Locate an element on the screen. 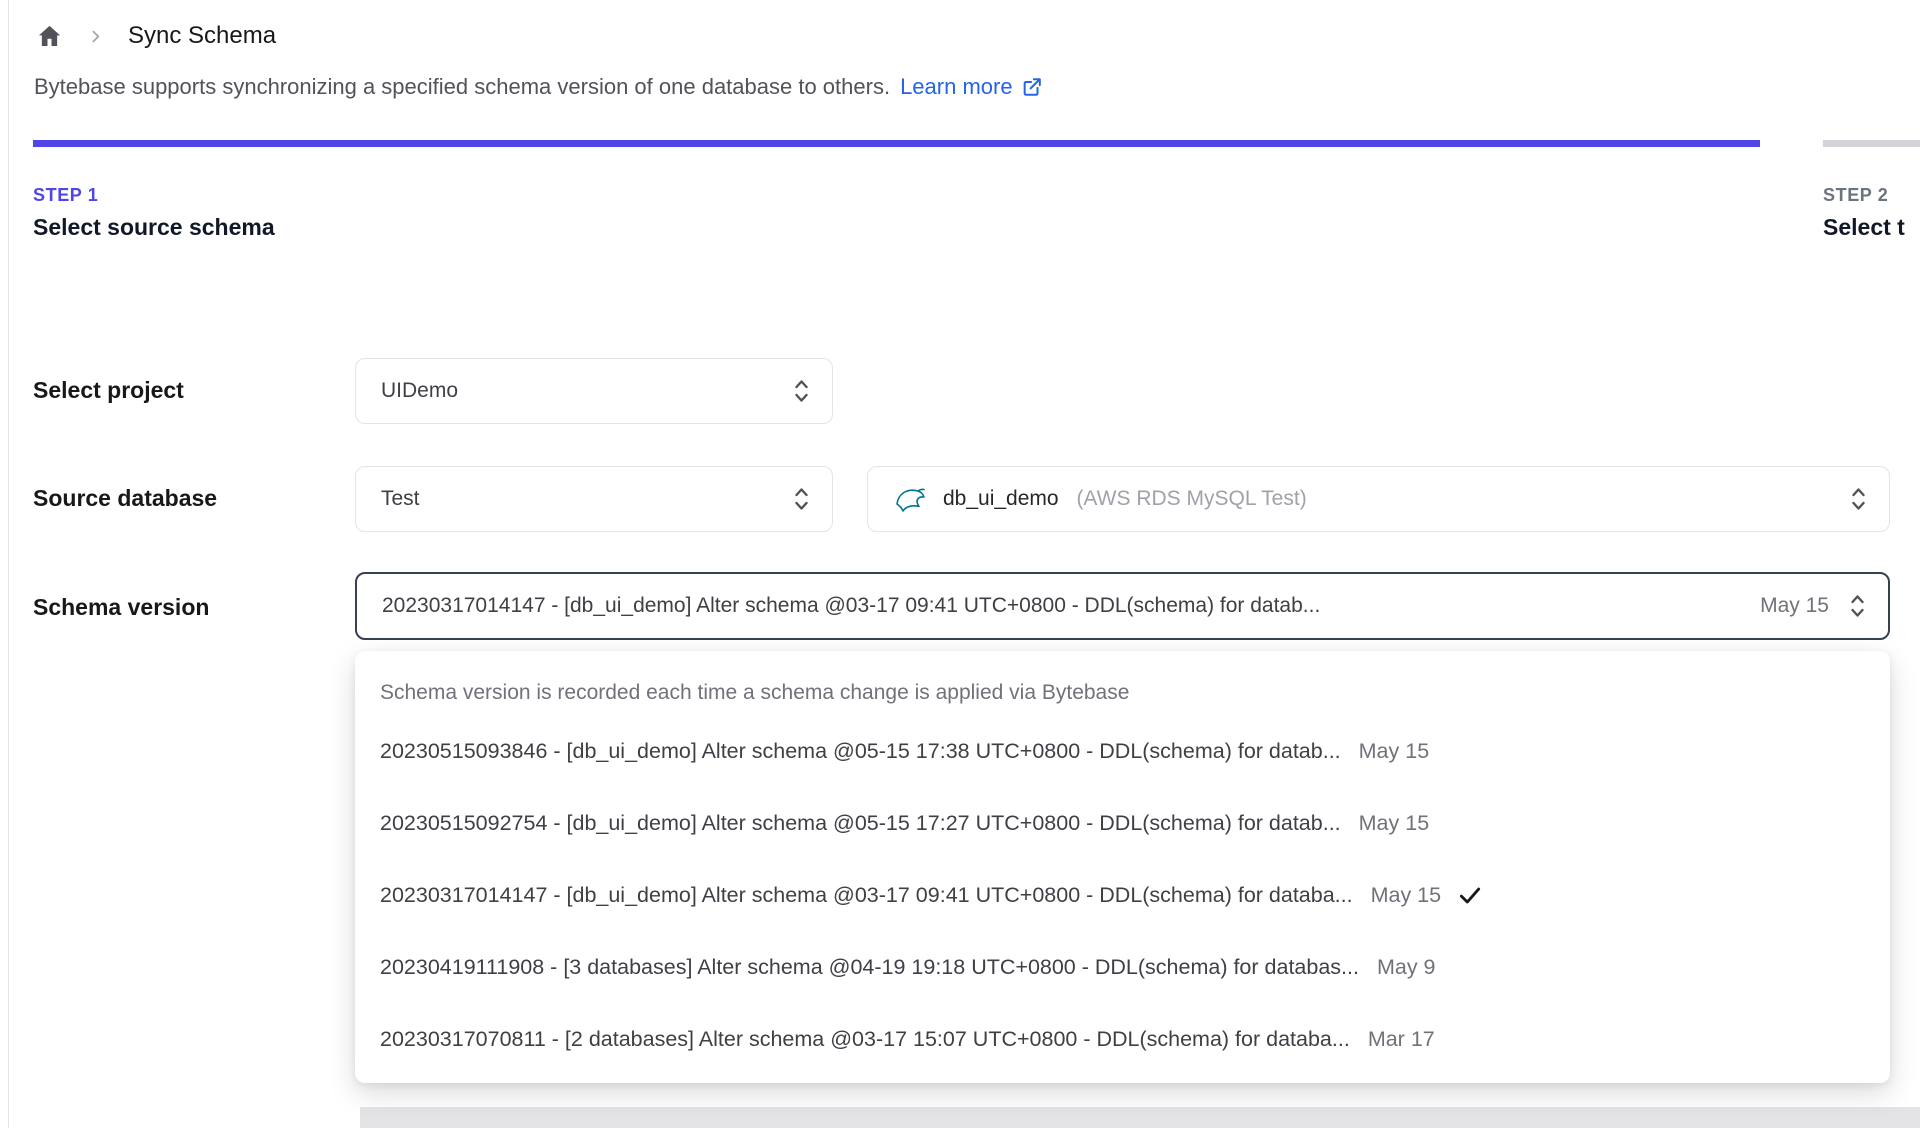 This screenshot has width=1920, height=1128. left-divider is located at coordinates (8, 564).